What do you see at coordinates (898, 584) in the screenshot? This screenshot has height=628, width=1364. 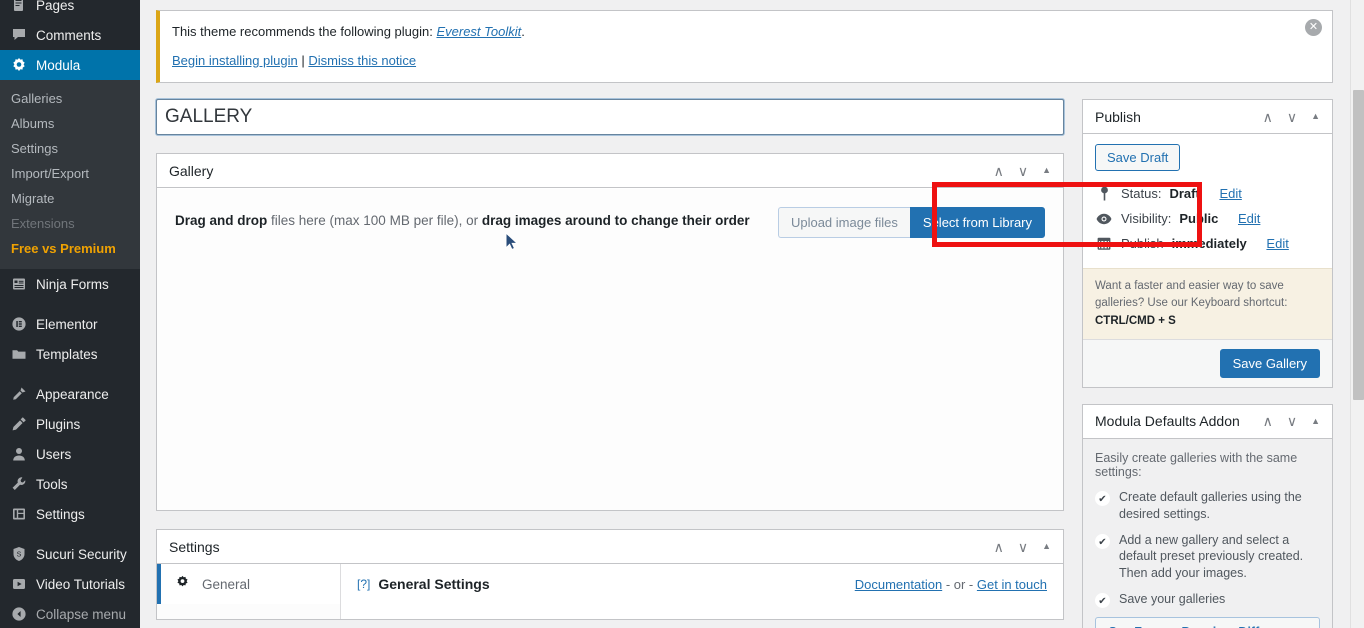 I see `documentation-link: Documentation` at bounding box center [898, 584].